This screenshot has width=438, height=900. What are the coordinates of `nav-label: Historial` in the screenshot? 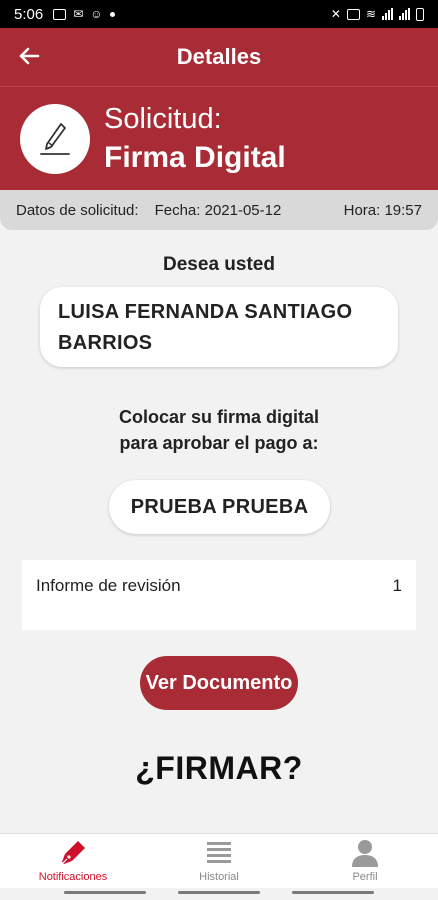 It's located at (219, 877).